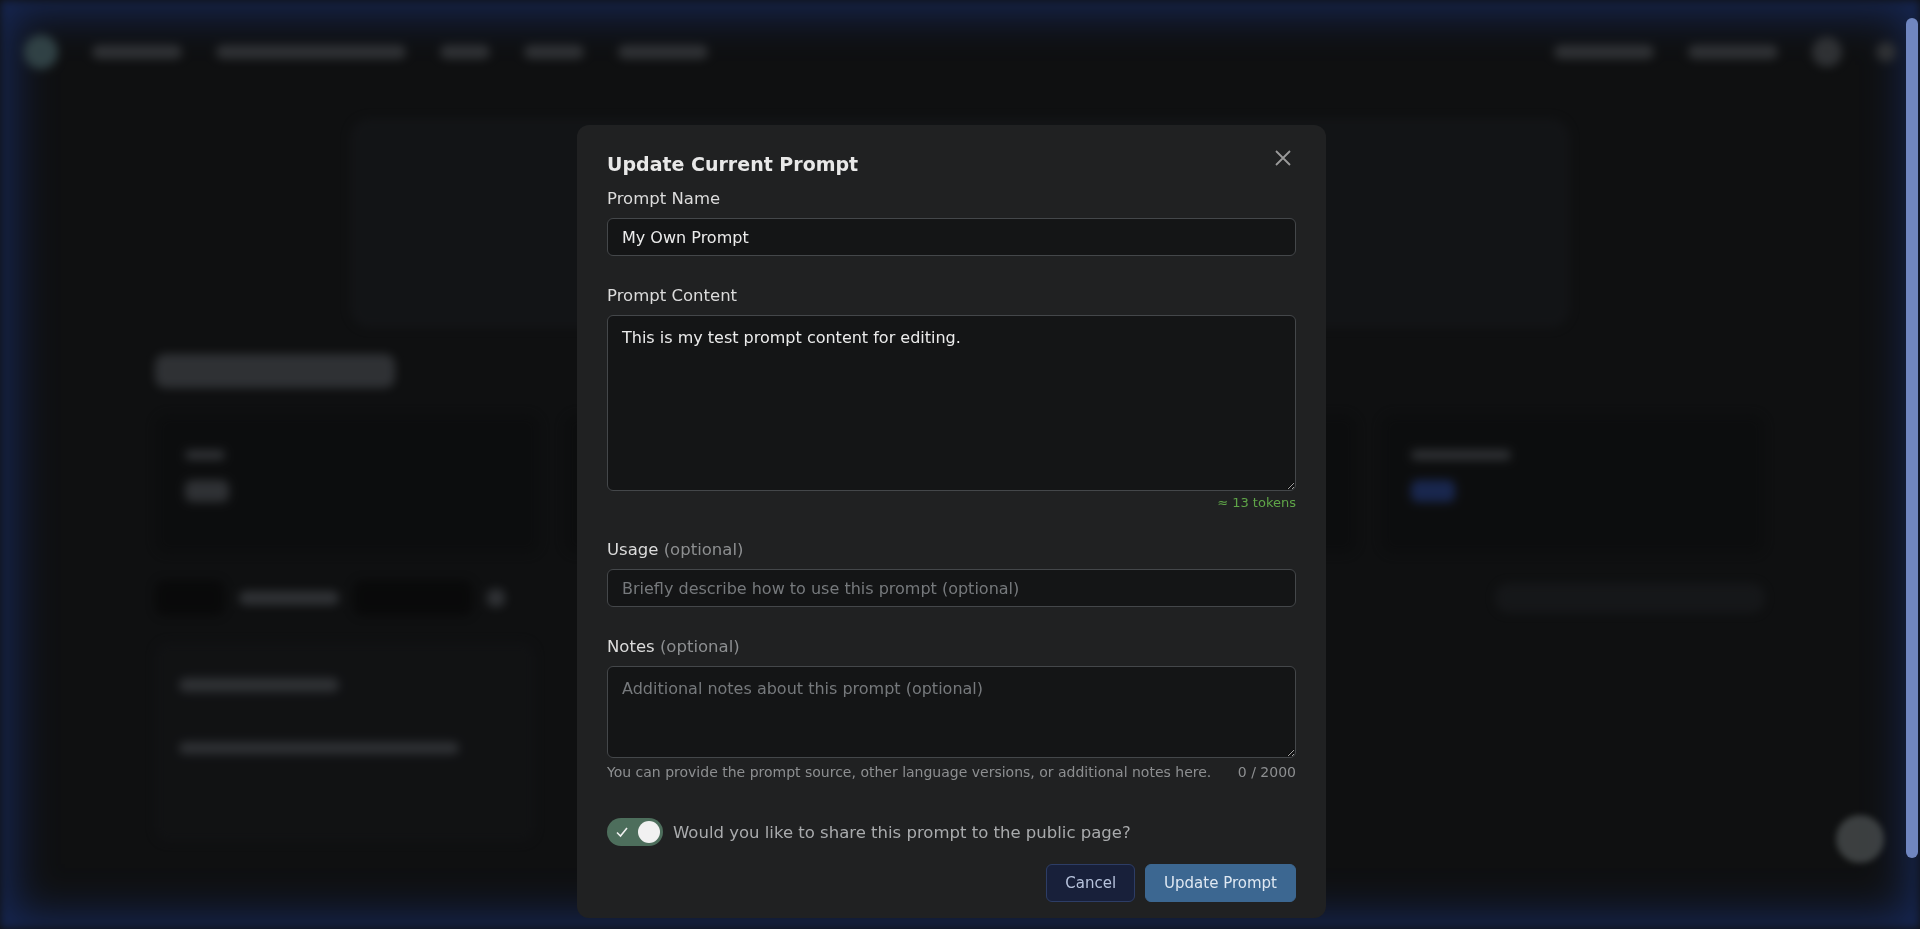  What do you see at coordinates (902, 832) in the screenshot?
I see `toggle-label: Would you like to share this prompt to the public page?` at bounding box center [902, 832].